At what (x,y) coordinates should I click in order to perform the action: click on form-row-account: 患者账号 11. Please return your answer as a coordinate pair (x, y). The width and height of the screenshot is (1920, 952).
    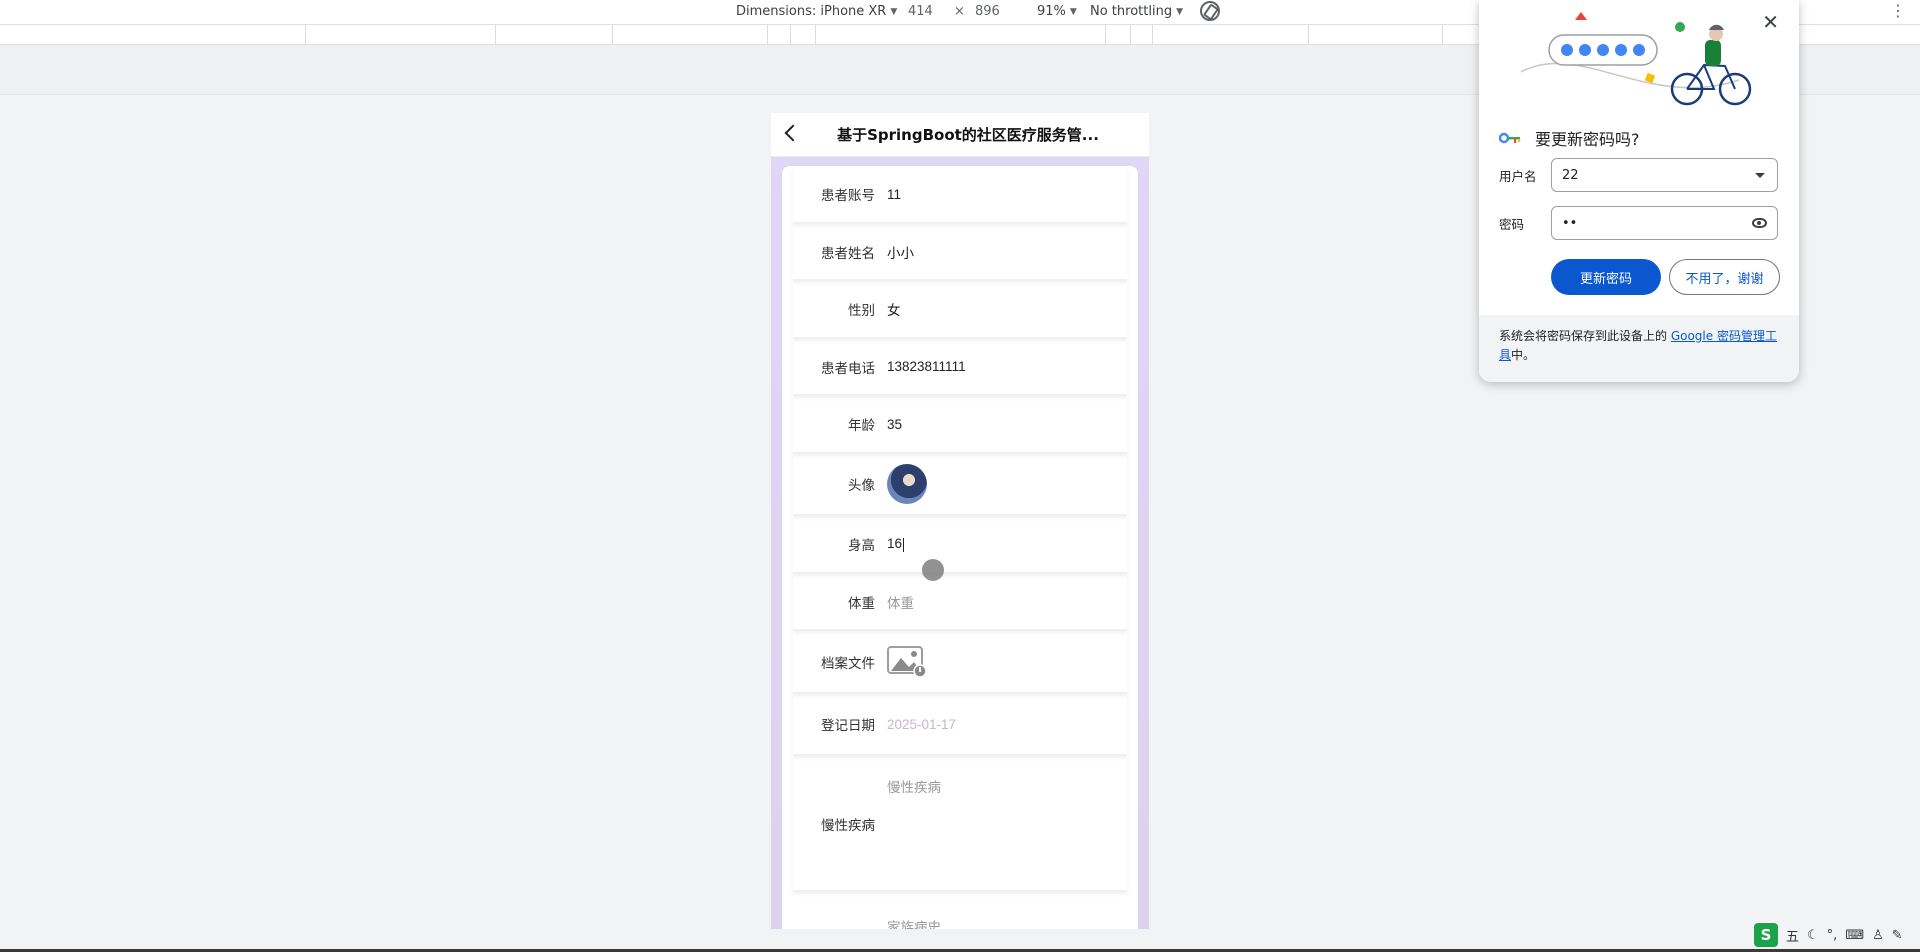
    Looking at the image, I should click on (960, 195).